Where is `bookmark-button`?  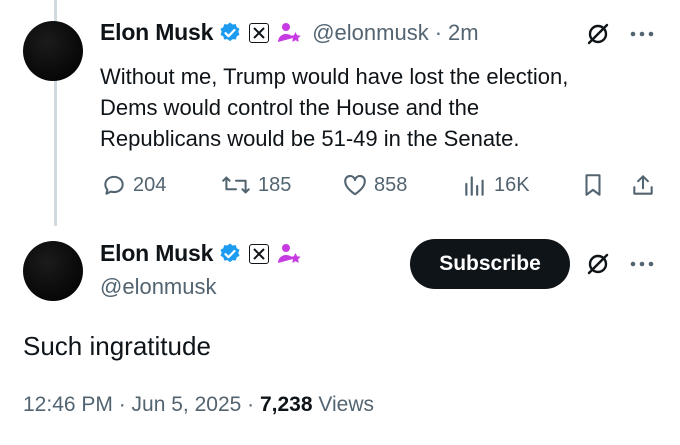
bookmark-button is located at coordinates (593, 185).